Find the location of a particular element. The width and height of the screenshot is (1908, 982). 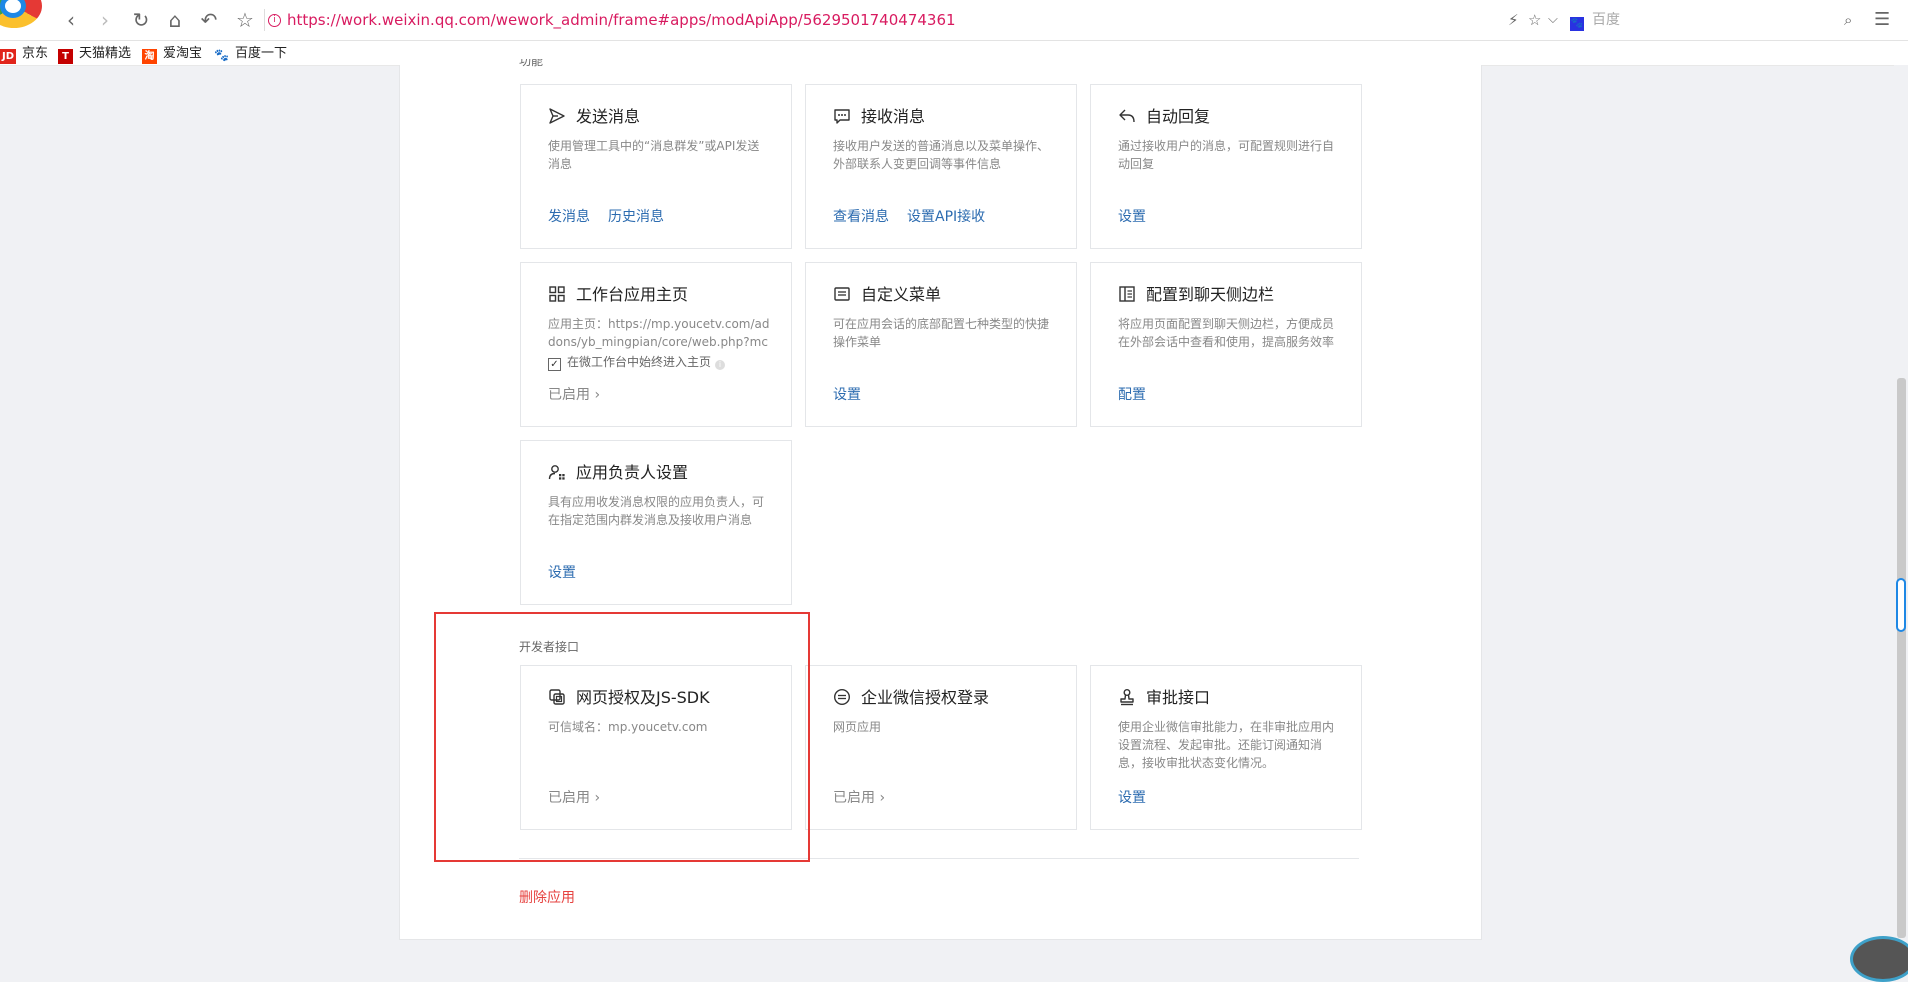

side-drag-handle is located at coordinates (1901, 605).